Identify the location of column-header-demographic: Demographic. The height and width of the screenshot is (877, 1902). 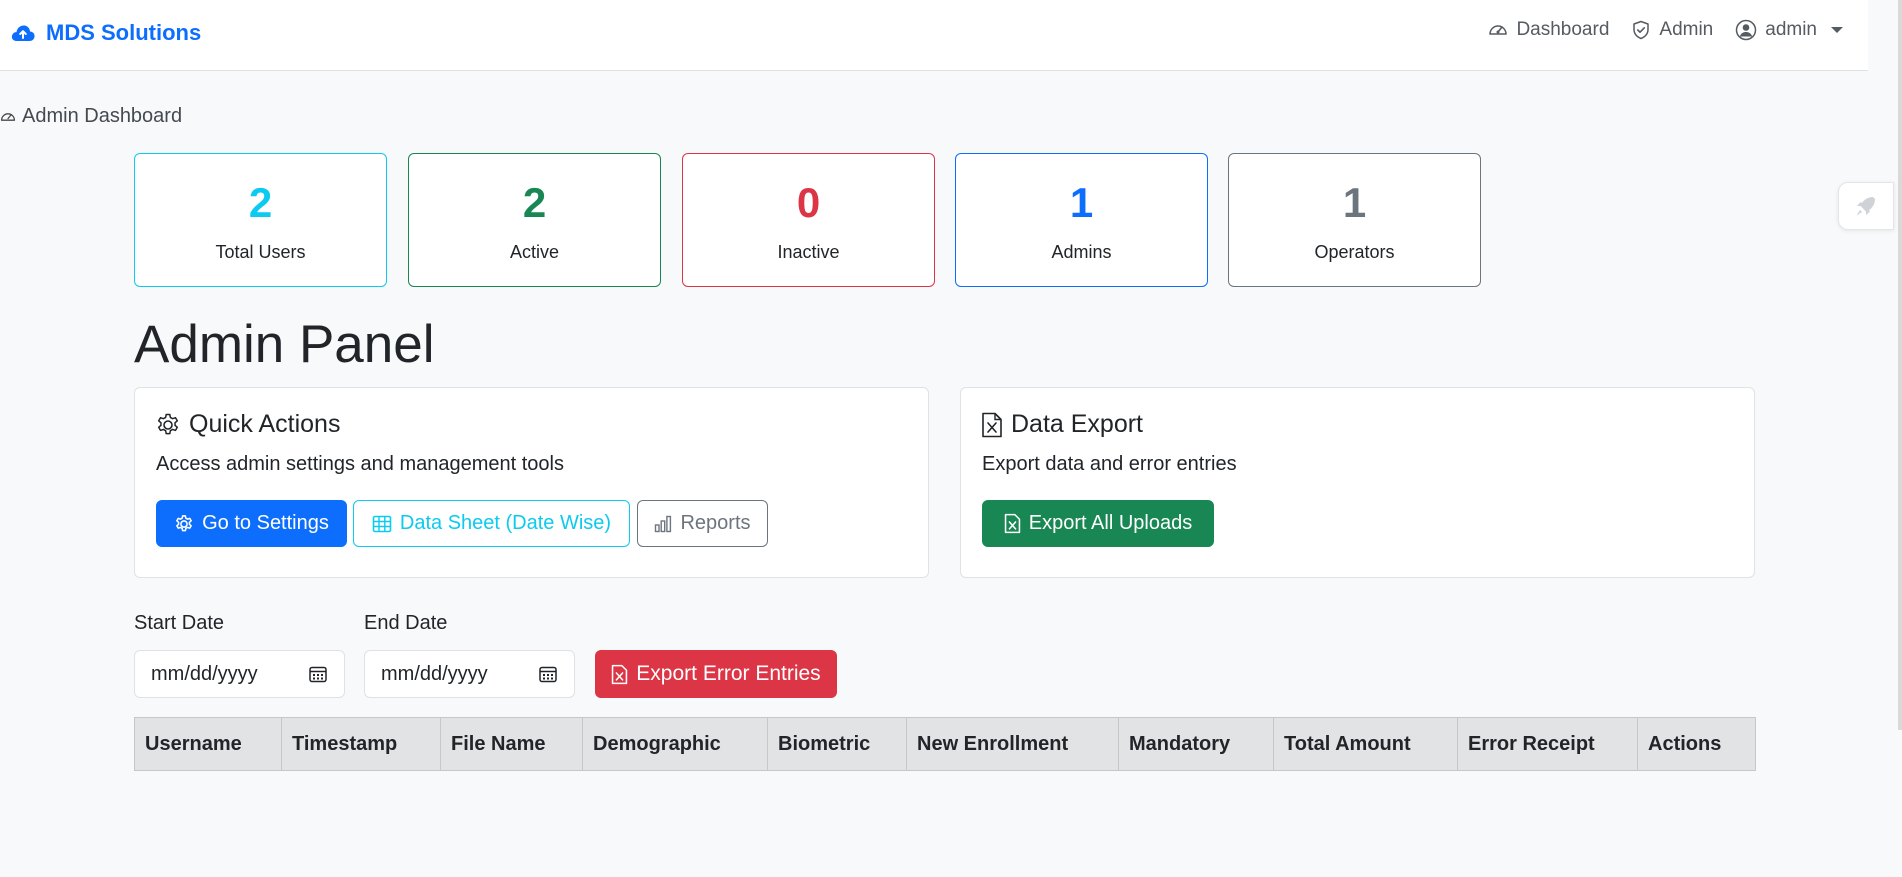
(675, 744).